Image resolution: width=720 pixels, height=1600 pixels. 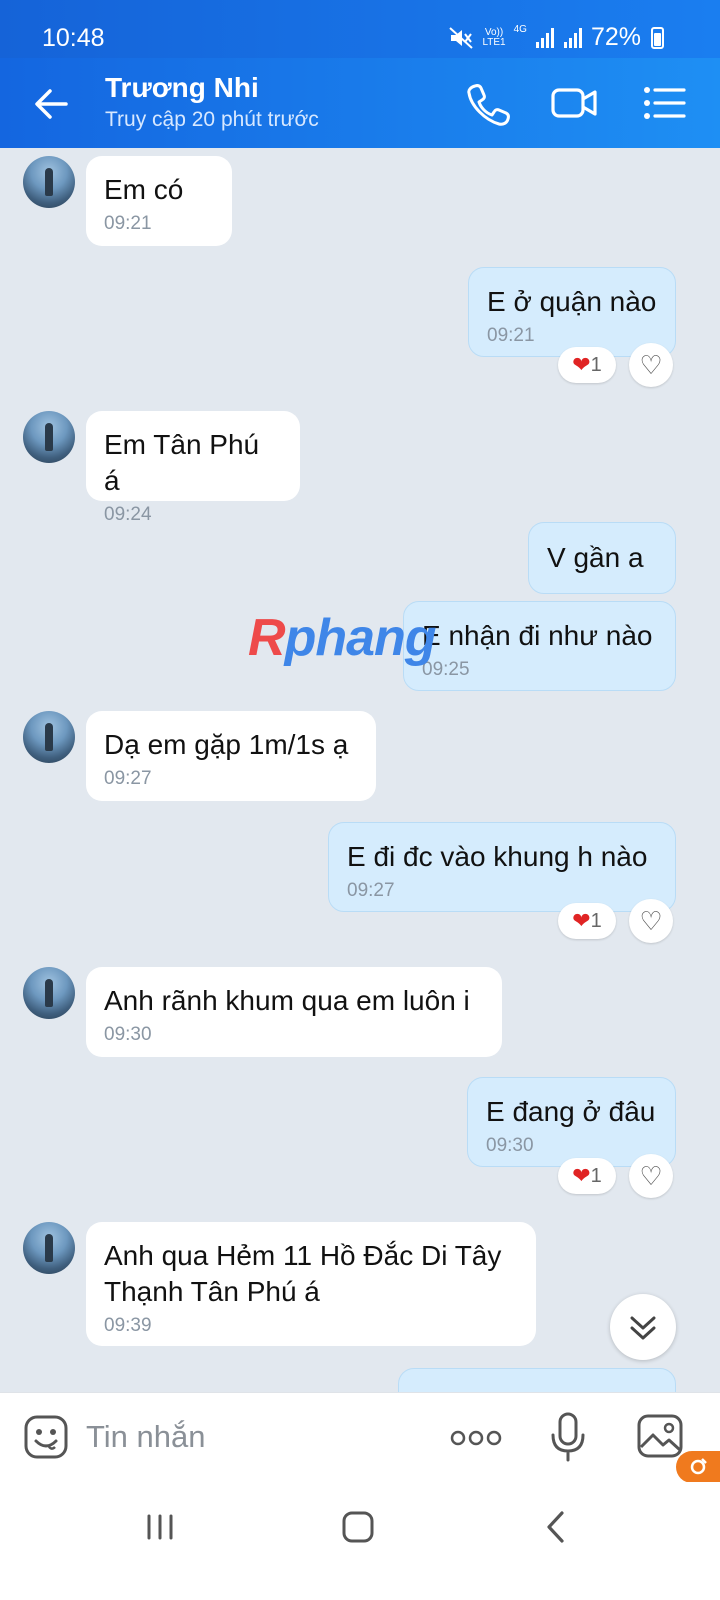 I want to click on network-label: Vo)) LTE1, so click(x=494, y=37).